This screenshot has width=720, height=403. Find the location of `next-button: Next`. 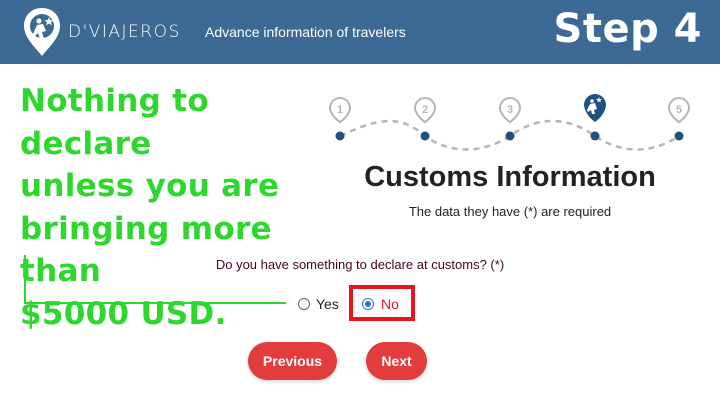

next-button: Next is located at coordinates (396, 361).